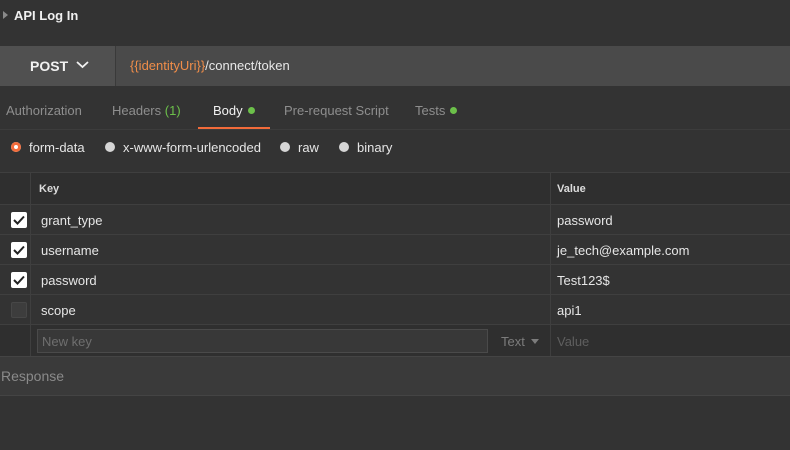 The height and width of the screenshot is (450, 790). I want to click on new-entry-row: Text, so click(395, 340).